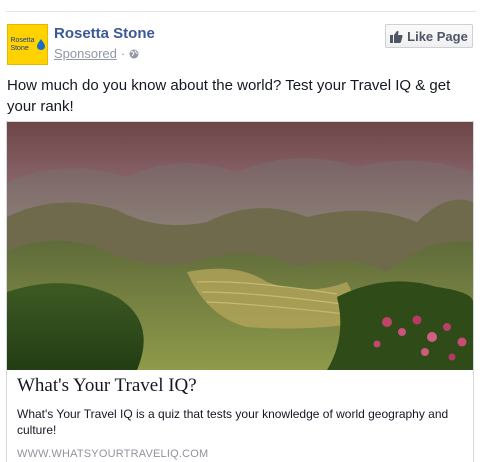 The height and width of the screenshot is (462, 482). Describe the element at coordinates (104, 33) in the screenshot. I see `page-name-link: Rosetta Stone` at that location.